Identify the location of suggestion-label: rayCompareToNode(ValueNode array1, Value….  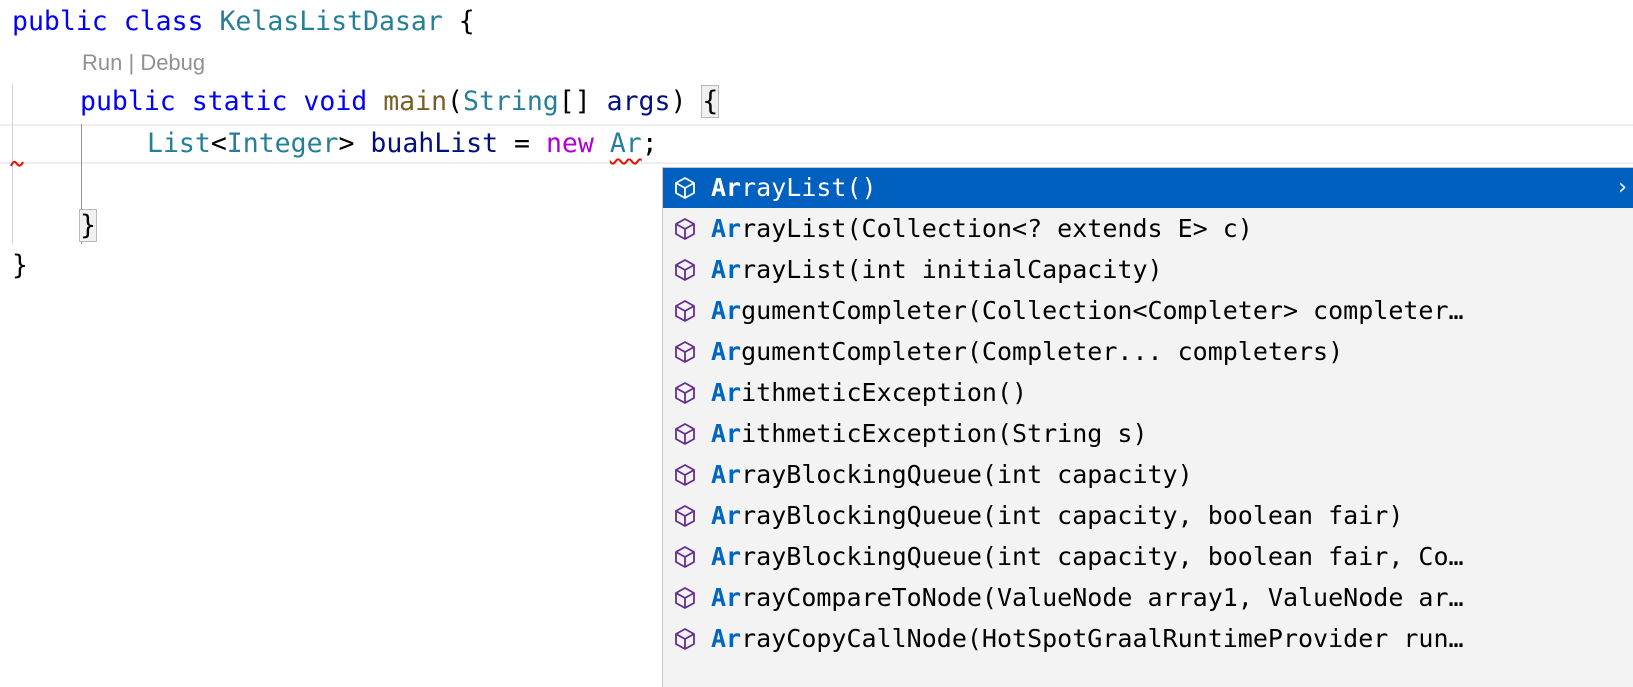
(1102, 597).